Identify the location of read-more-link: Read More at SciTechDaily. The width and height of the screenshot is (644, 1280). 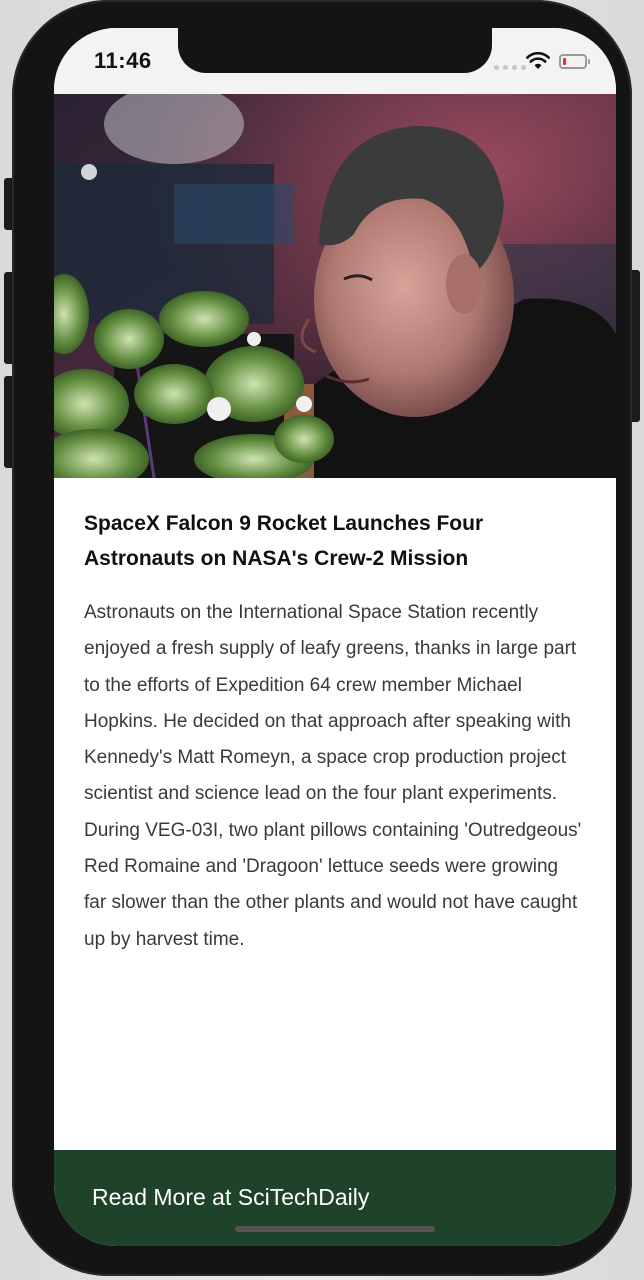
(230, 1197).